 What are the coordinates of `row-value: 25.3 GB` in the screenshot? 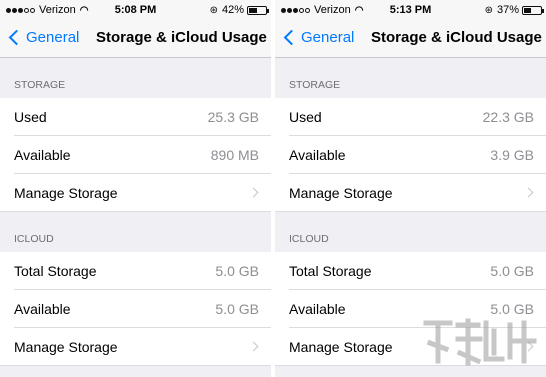 It's located at (233, 117).